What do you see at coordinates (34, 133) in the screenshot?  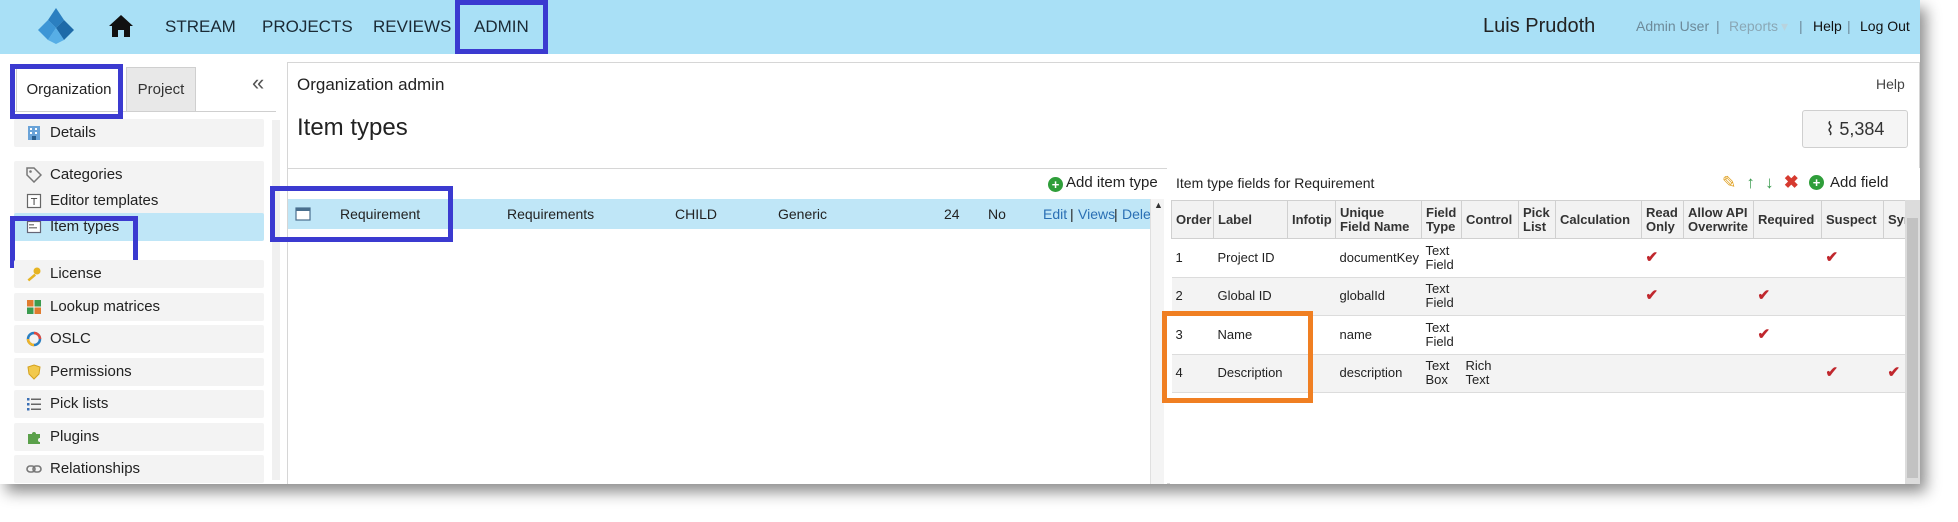 I see `building-icon` at bounding box center [34, 133].